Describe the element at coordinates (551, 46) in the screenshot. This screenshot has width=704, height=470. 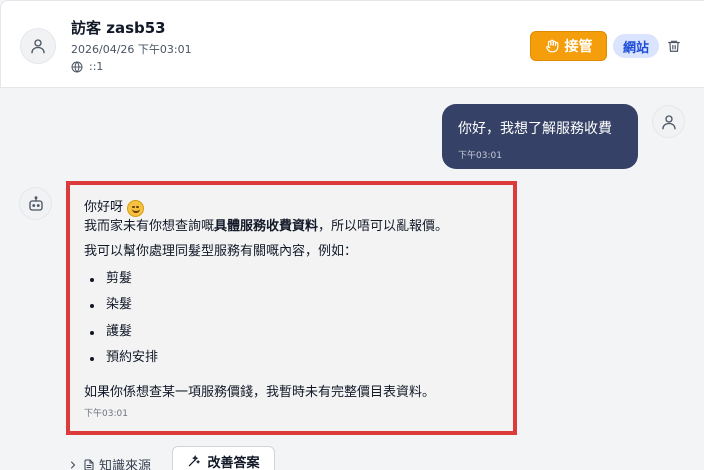
I see `hand-icon` at that location.